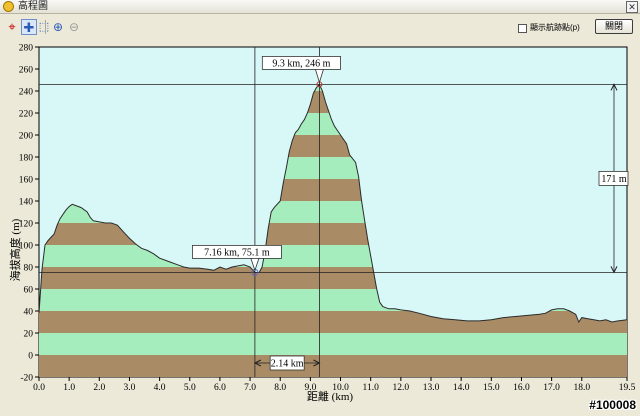 The width and height of the screenshot is (640, 416). I want to click on y-tick-label: 80, so click(29, 269).